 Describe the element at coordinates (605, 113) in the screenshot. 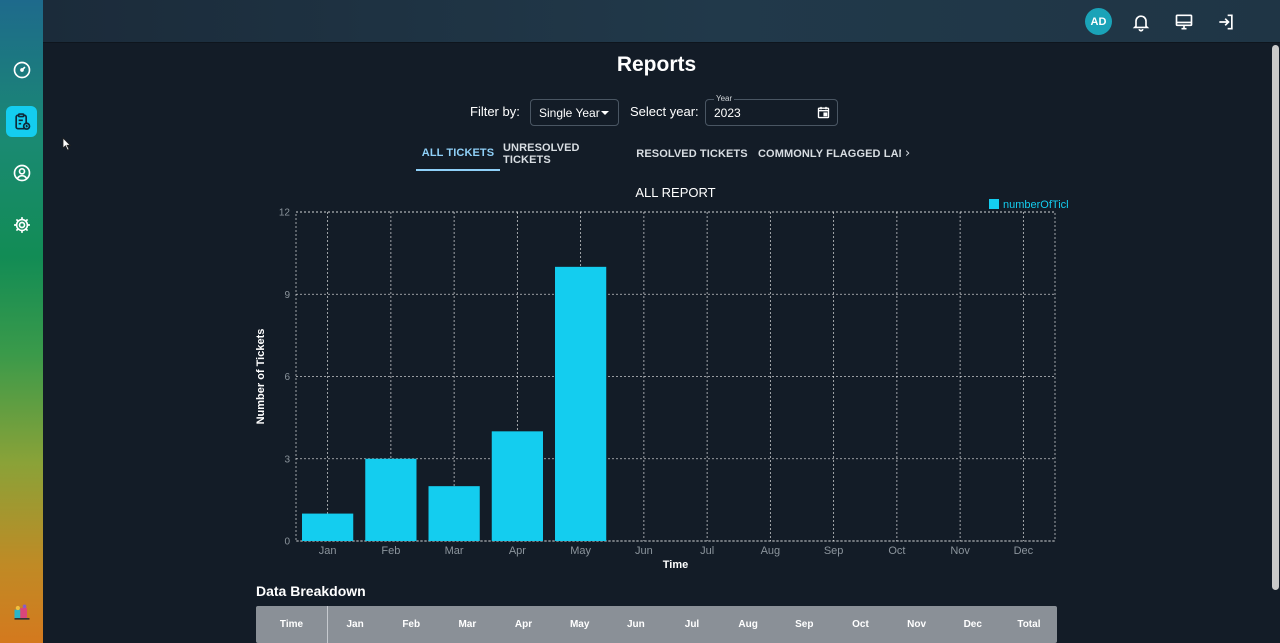

I see `caret-down-icon` at that location.